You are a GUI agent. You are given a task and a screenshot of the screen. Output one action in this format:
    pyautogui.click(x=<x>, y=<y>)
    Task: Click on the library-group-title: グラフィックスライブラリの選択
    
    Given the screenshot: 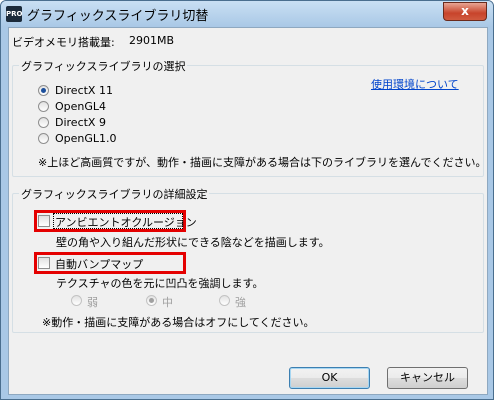 What is the action you would take?
    pyautogui.click(x=103, y=66)
    